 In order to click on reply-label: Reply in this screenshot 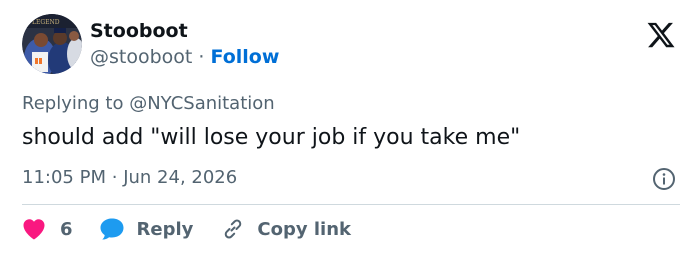, I will do `click(165, 229)`.